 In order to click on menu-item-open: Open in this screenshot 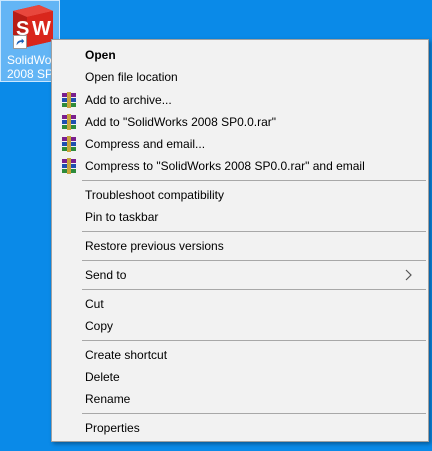, I will do `click(240, 55)`.